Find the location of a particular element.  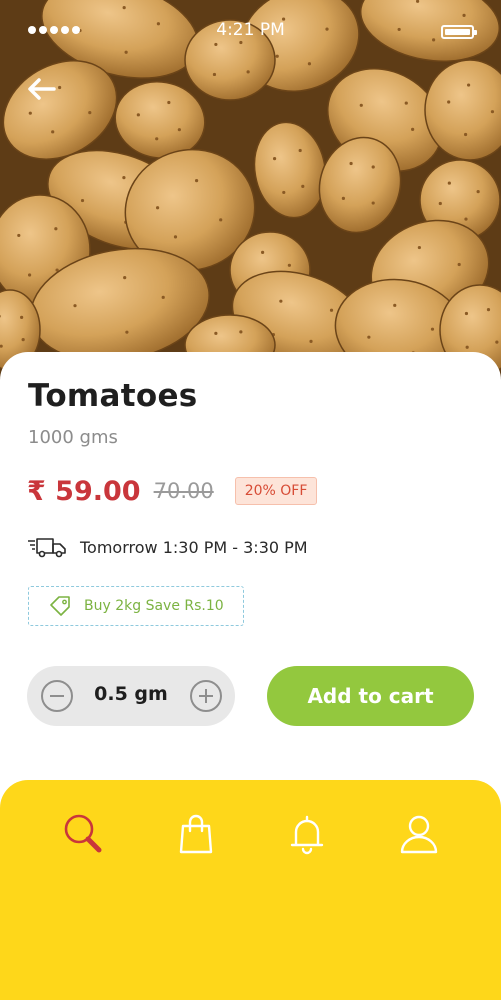

product-weight: 1000 gms is located at coordinates (73, 437).